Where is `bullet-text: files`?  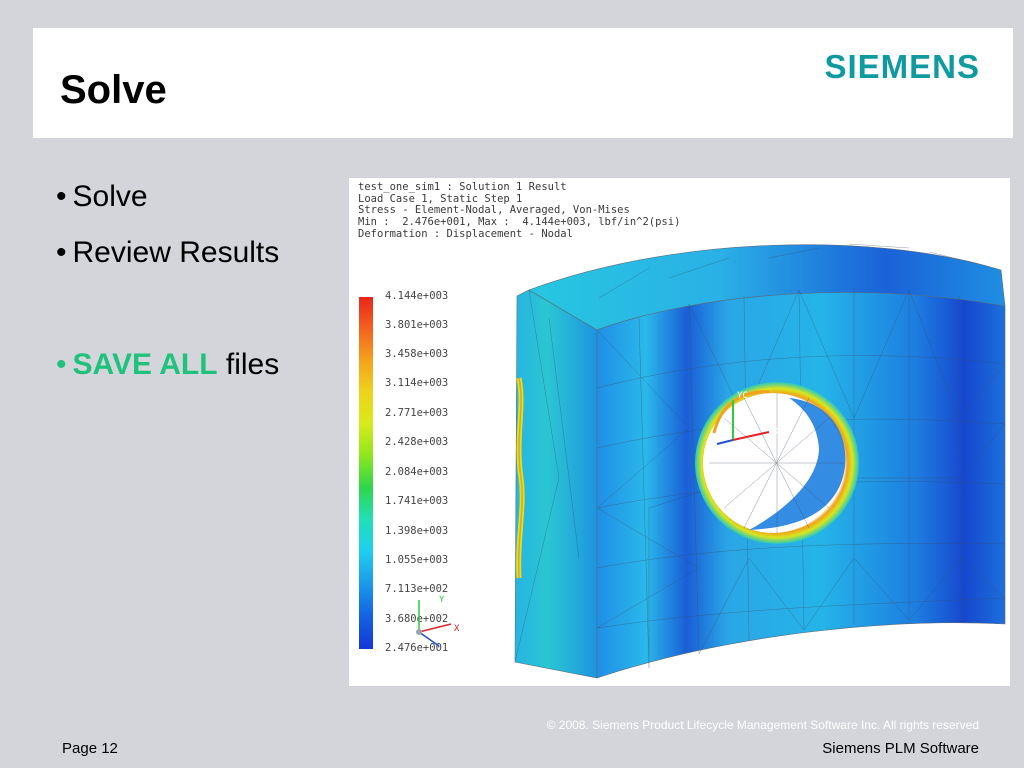 bullet-text: files is located at coordinates (248, 364).